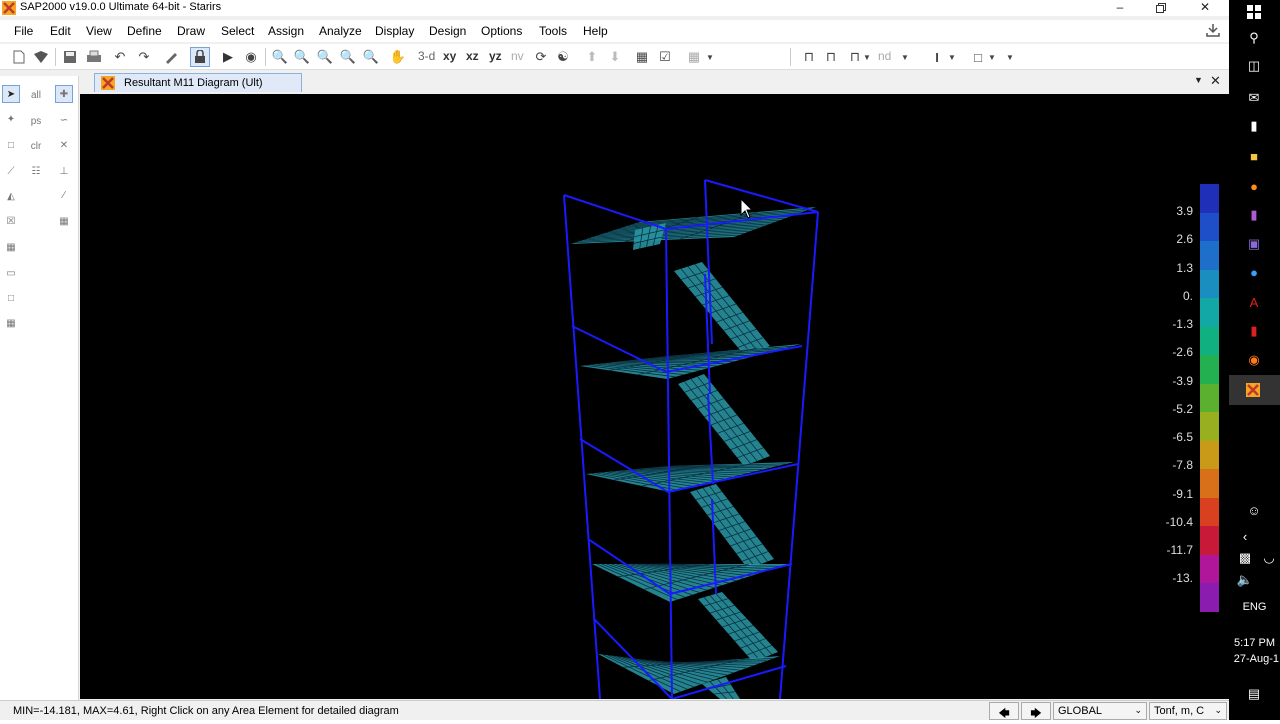  Describe the element at coordinates (1254, 98) in the screenshot. I see `mail-app: ✉` at that location.